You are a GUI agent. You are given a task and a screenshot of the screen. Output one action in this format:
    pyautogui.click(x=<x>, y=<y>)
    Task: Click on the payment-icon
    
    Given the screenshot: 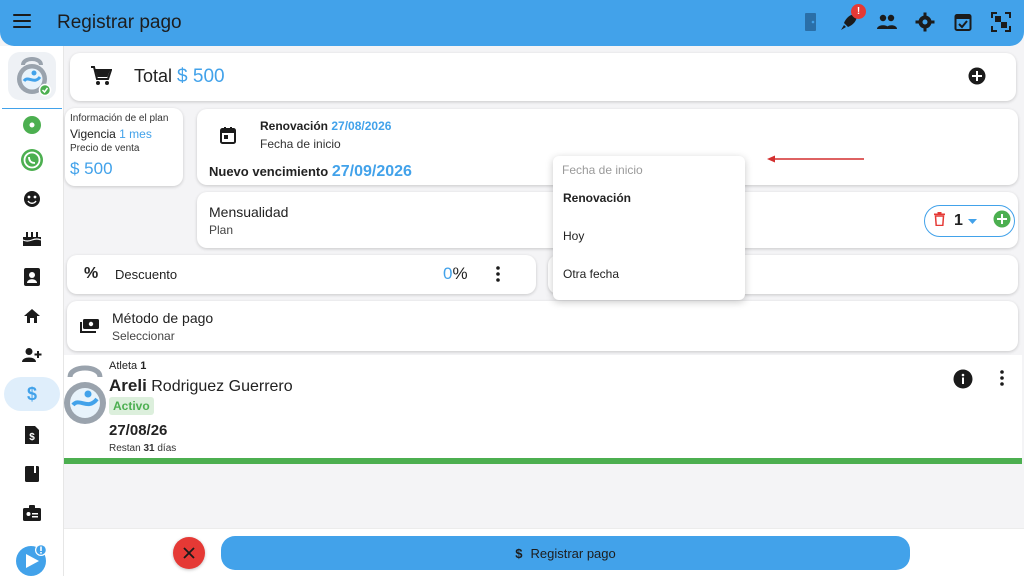 What is the action you would take?
    pyautogui.click(x=90, y=328)
    